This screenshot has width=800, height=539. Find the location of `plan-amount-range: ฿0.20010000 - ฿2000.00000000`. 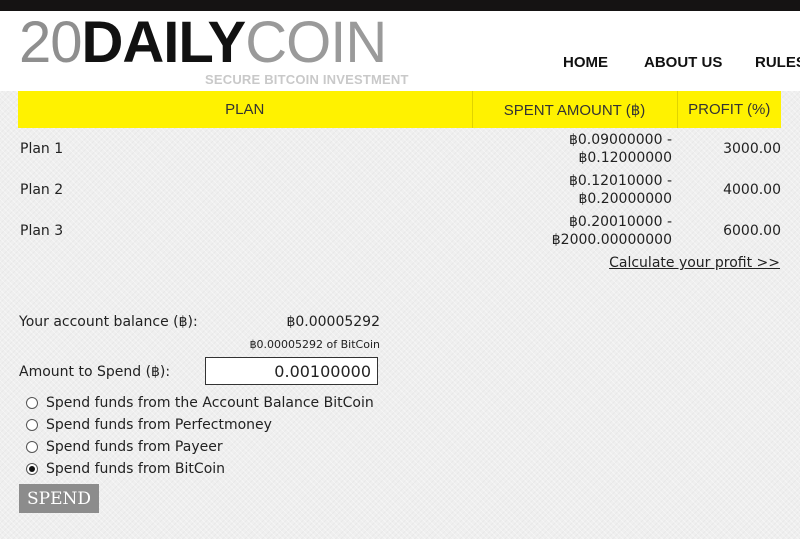

plan-amount-range: ฿0.20010000 - ฿2000.00000000 is located at coordinates (574, 230).